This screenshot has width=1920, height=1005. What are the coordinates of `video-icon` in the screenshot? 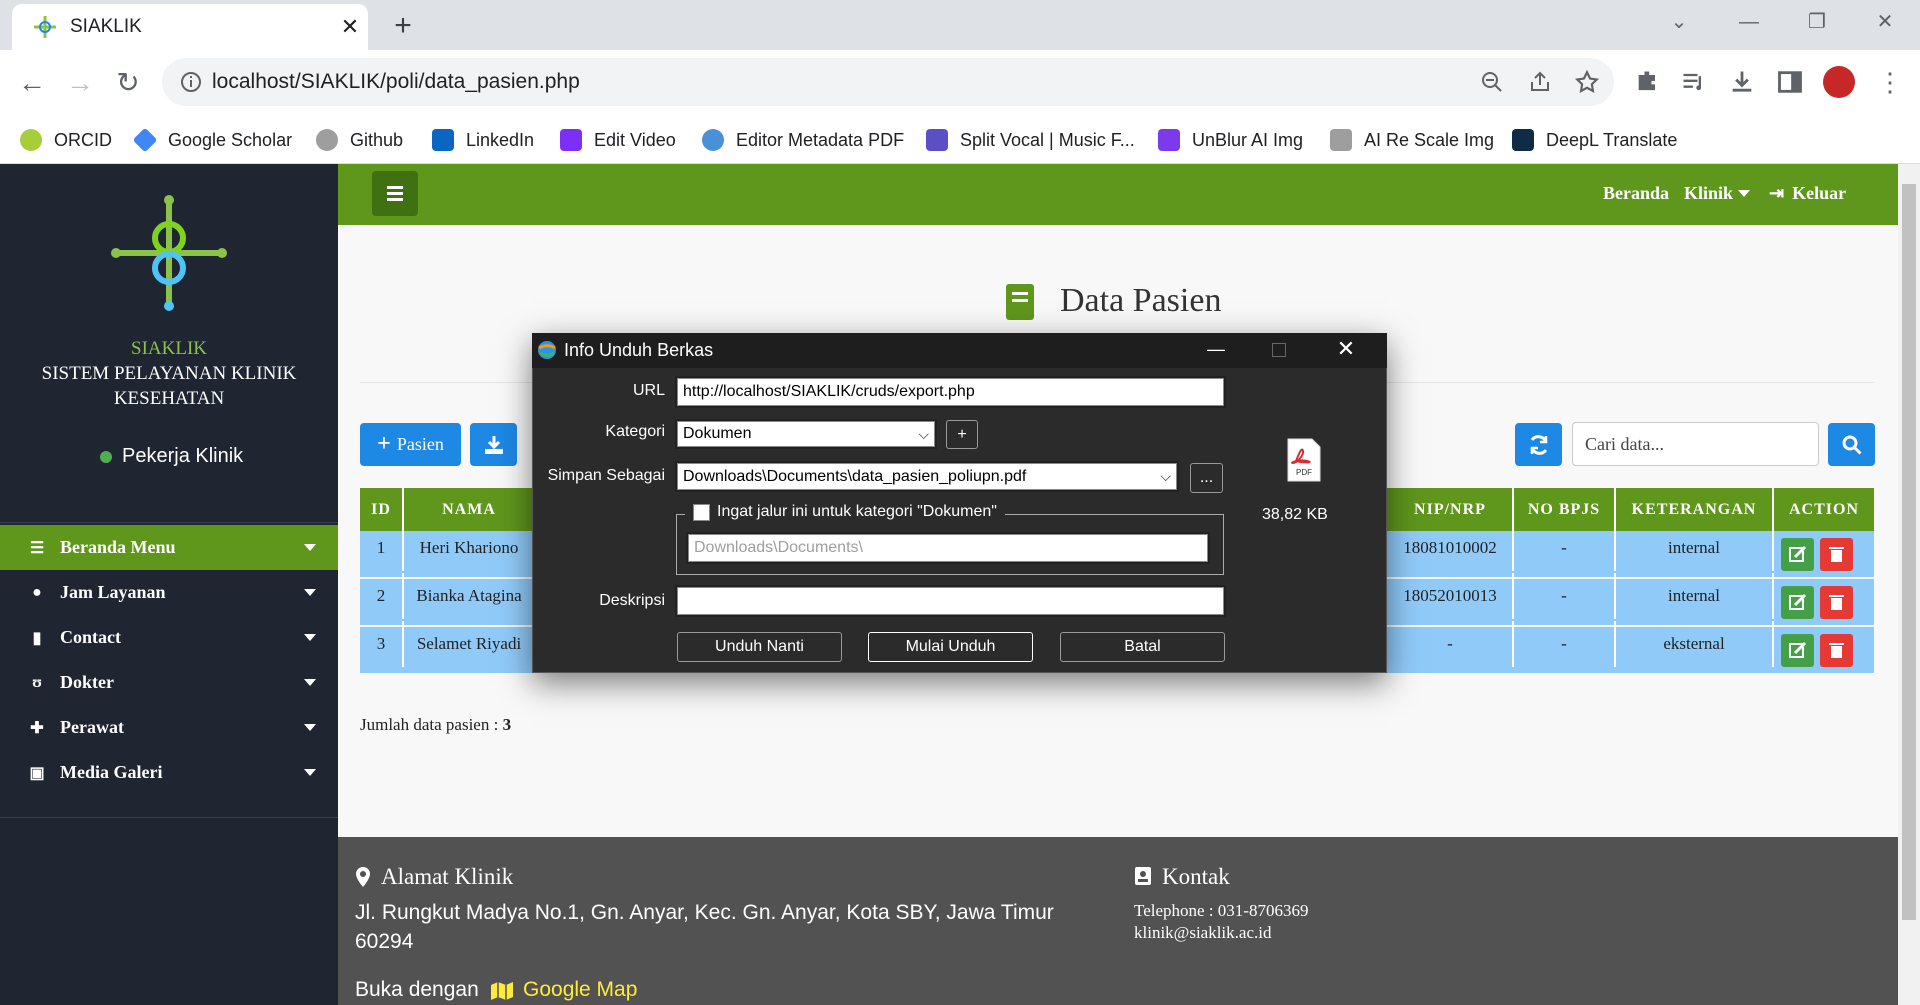 It's located at (571, 140).